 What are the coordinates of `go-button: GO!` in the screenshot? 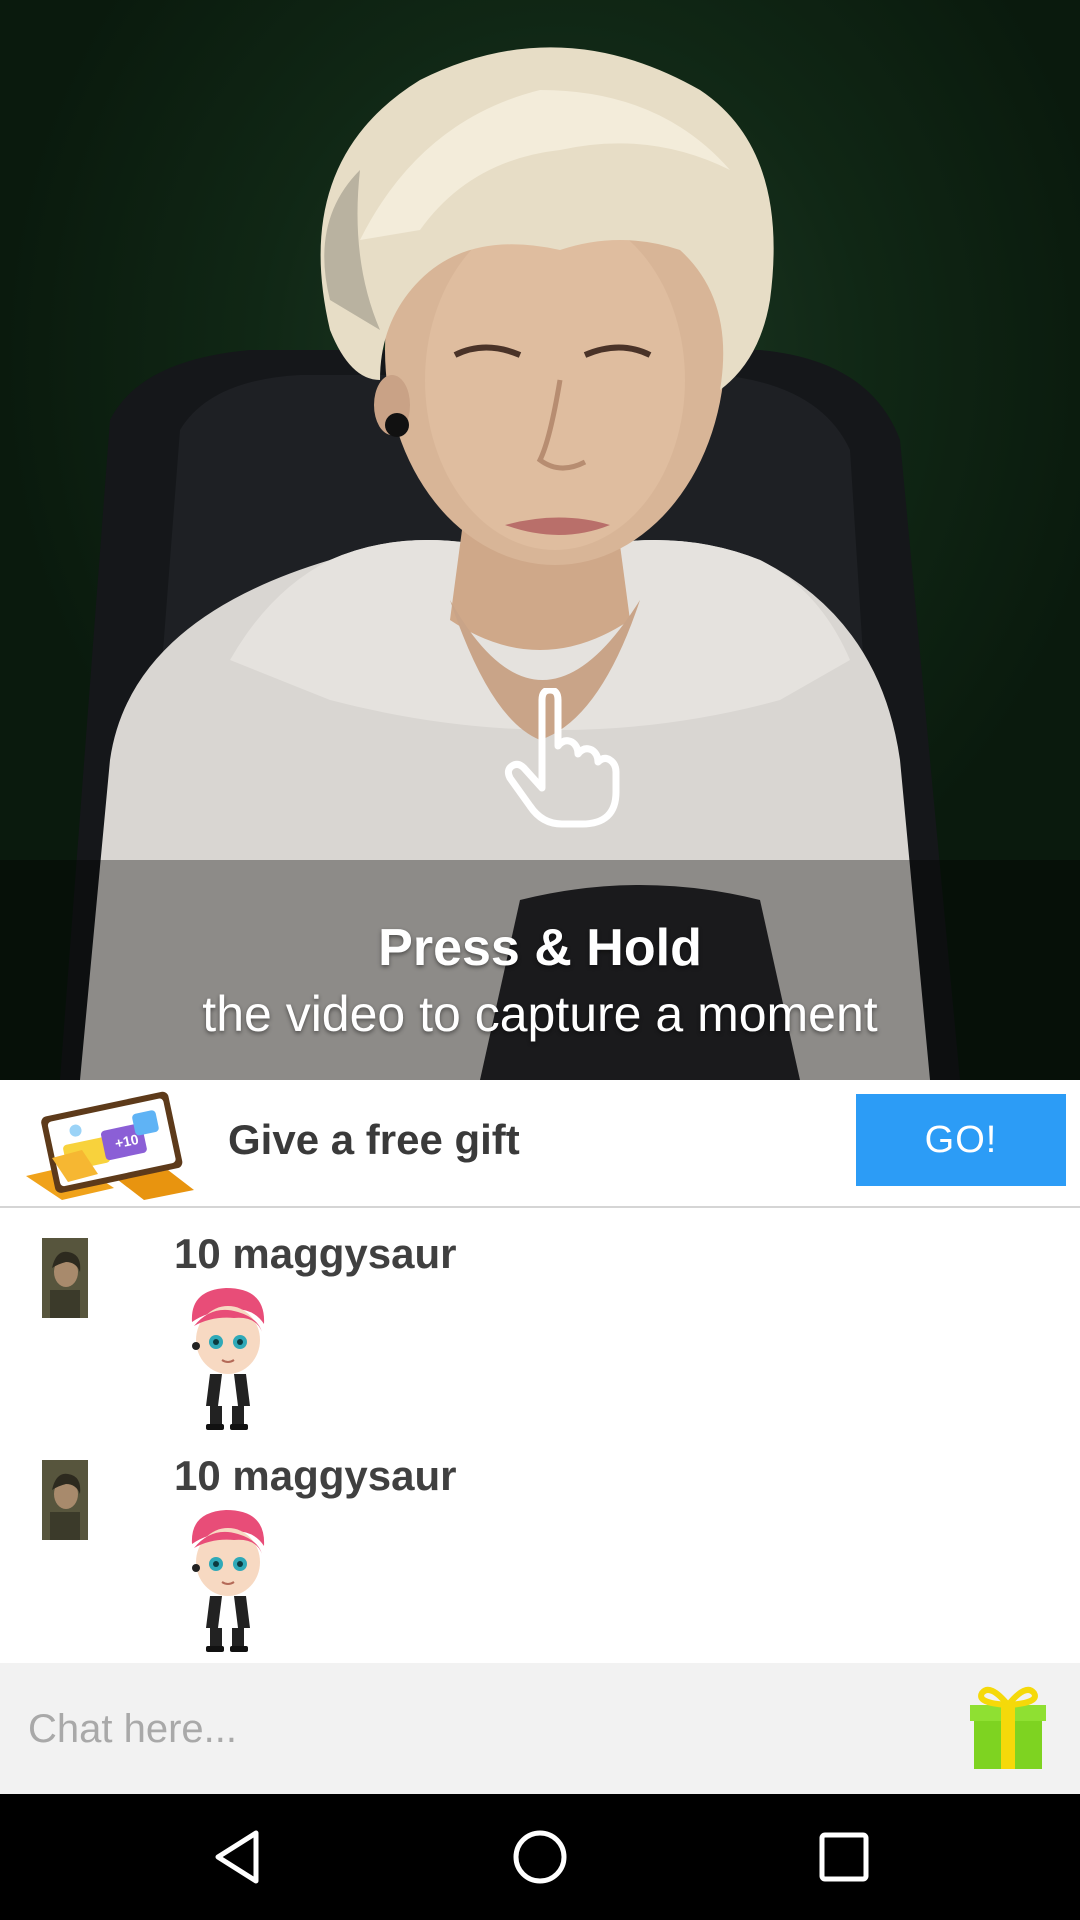 It's located at (961, 1140).